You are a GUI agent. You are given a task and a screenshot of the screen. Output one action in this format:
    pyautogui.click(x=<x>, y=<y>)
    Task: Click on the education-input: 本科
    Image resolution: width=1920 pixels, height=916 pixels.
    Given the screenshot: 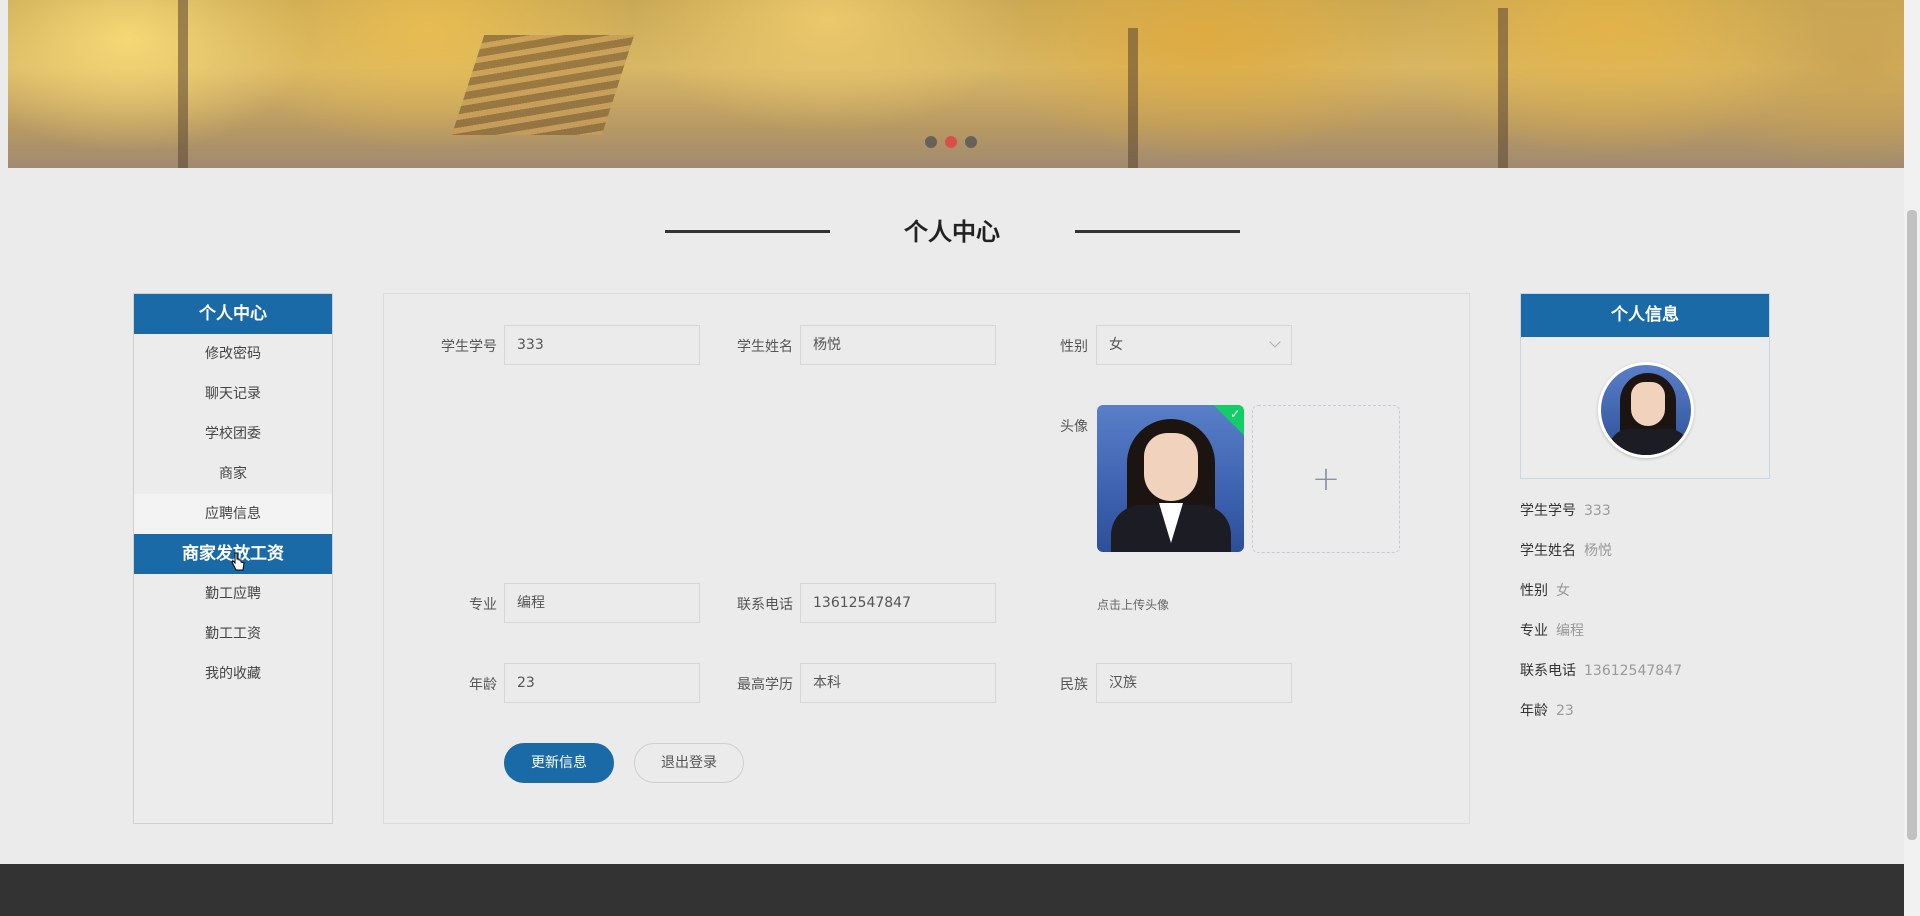 What is the action you would take?
    pyautogui.click(x=898, y=683)
    